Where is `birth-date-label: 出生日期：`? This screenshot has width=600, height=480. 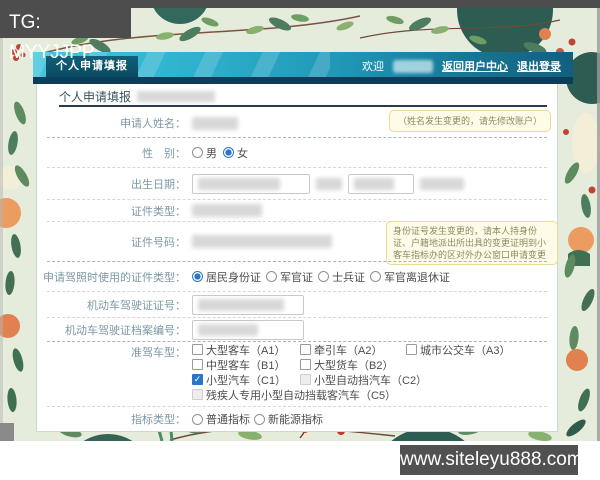
birth-date-label: 出生日期： is located at coordinates (158, 184).